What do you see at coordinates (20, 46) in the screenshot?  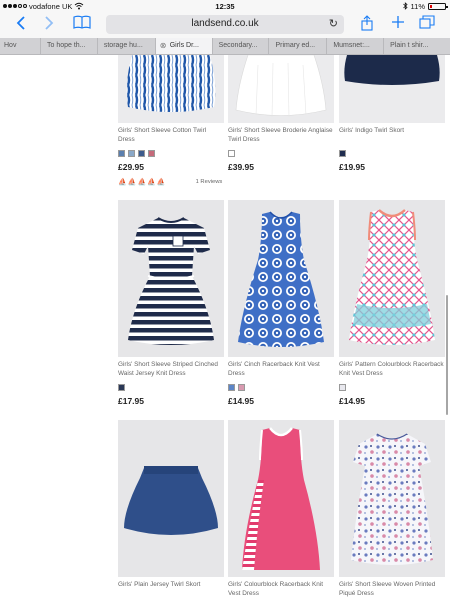 I see `tab-0: Hov` at bounding box center [20, 46].